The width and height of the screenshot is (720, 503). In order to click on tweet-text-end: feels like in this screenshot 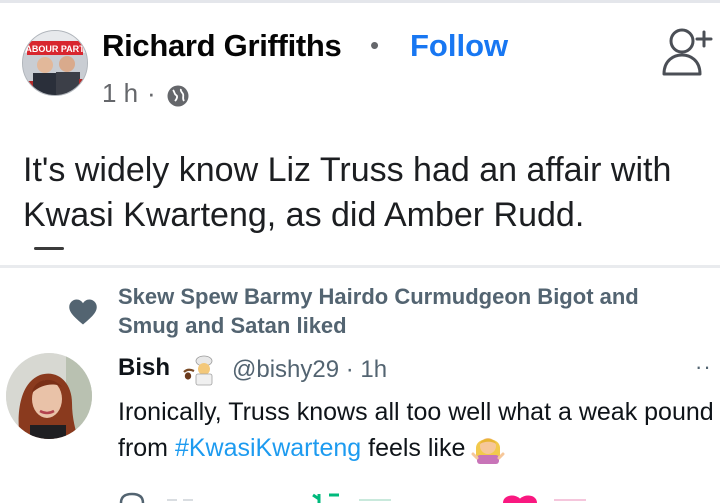, I will do `click(413, 448)`.